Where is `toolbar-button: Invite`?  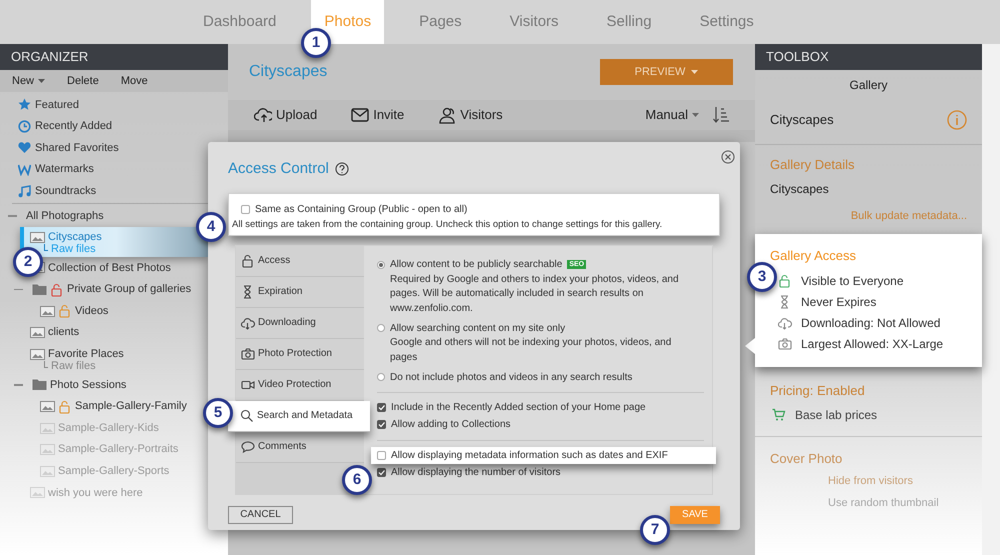 toolbar-button: Invite is located at coordinates (377, 115).